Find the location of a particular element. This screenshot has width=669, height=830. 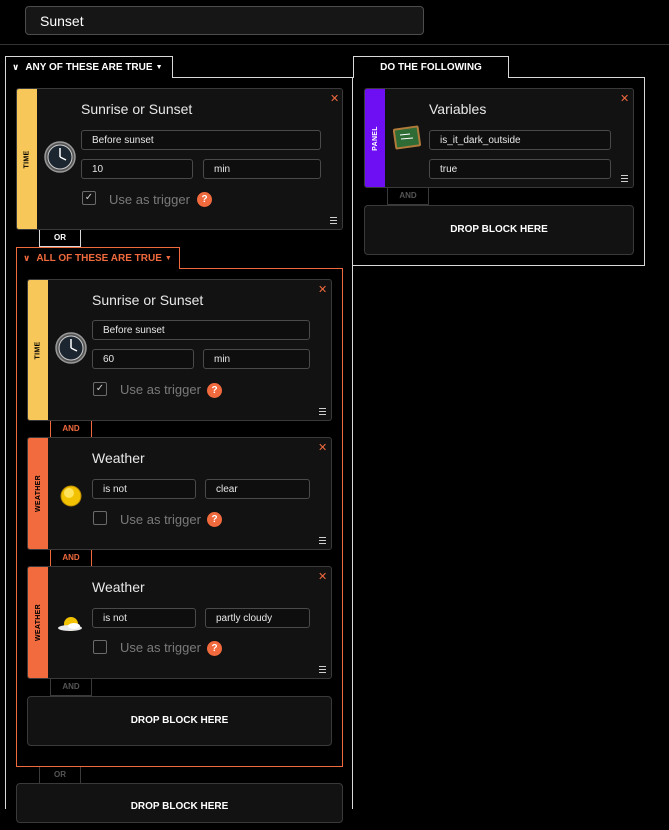

variable-name-select: is_it_dark_outside is located at coordinates (520, 140).